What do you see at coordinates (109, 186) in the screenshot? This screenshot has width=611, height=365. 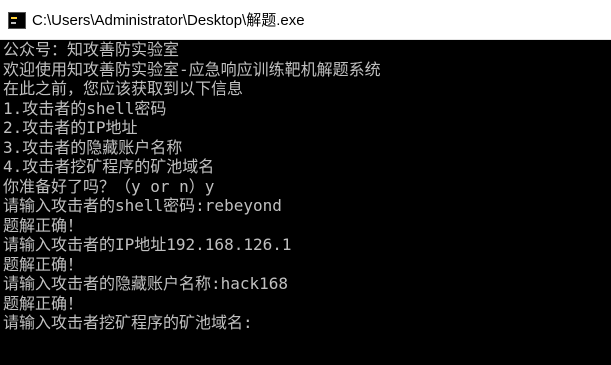 I see `console-line: 你准备好了吗？（y or n）y` at bounding box center [109, 186].